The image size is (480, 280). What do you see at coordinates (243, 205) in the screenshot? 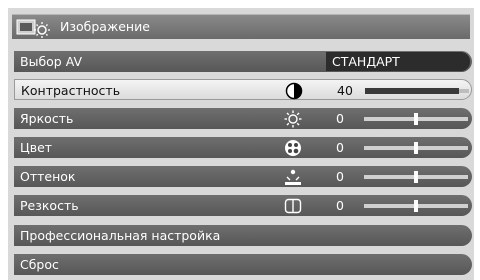
I see `menu-item-sharpness: Резкость 0` at bounding box center [243, 205].